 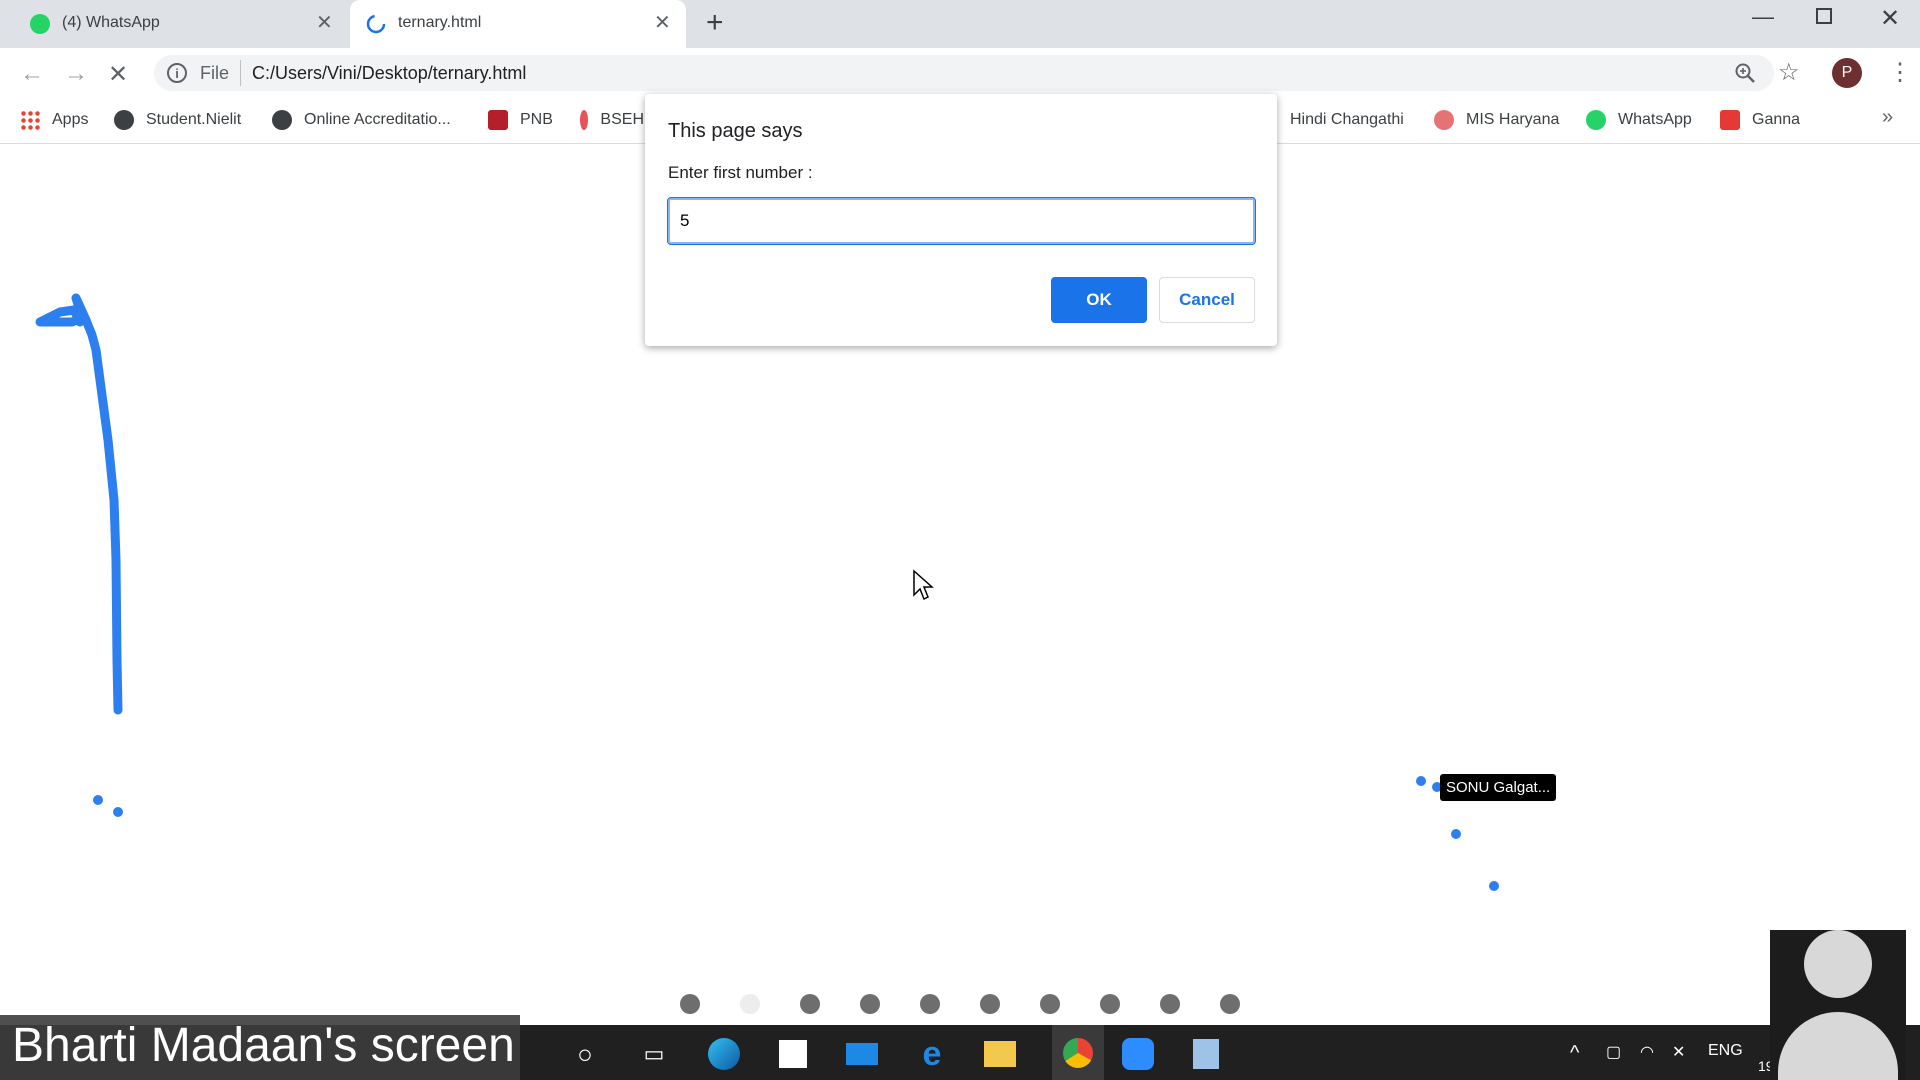 I want to click on avatar-body-icon, so click(x=1838, y=1046).